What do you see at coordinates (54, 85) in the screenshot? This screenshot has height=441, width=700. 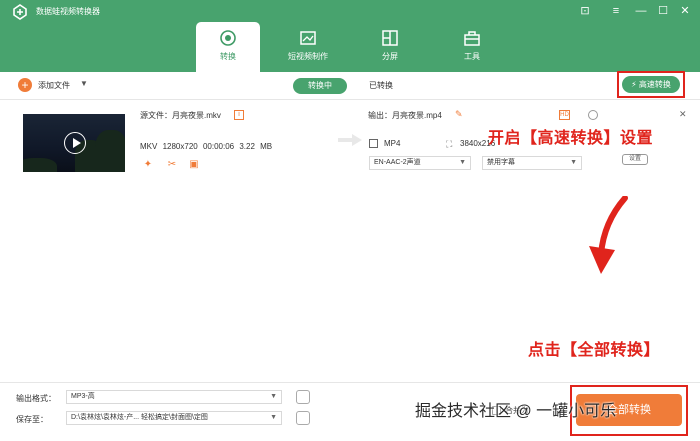 I see `add-file-button: 添加文件` at bounding box center [54, 85].